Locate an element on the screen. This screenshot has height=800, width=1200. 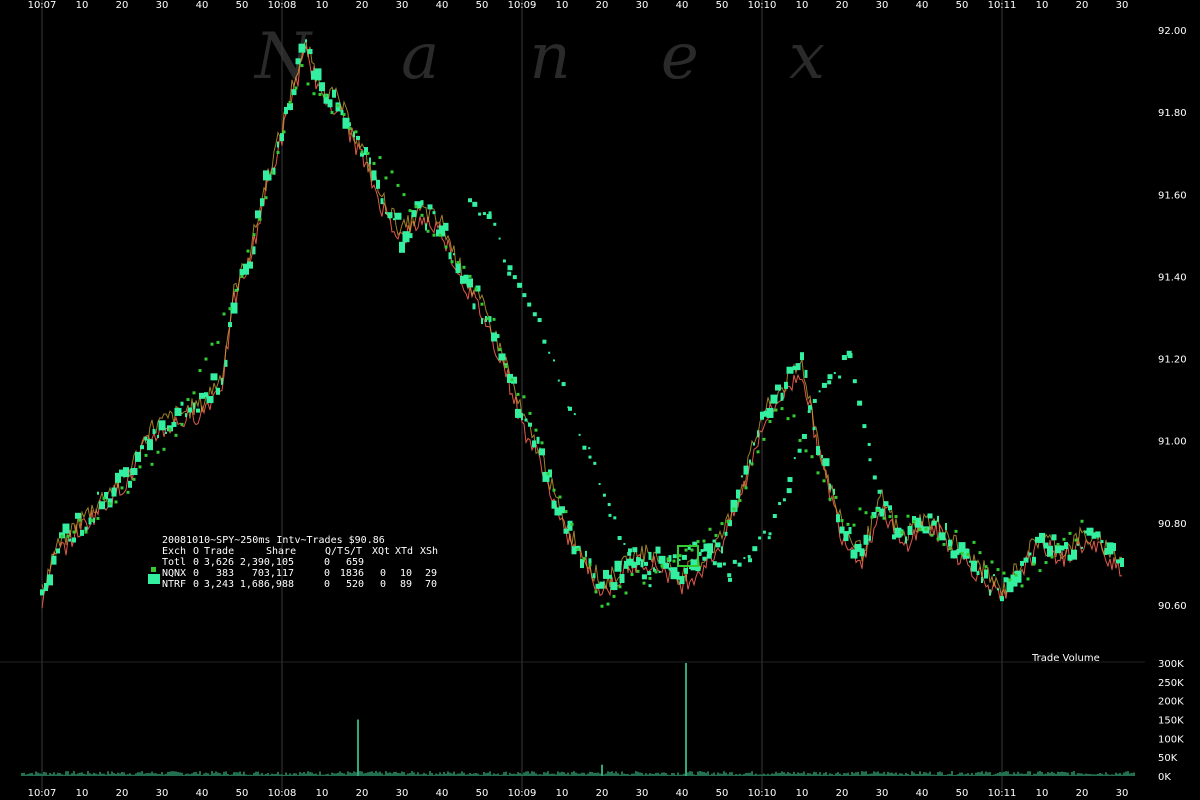
time-minor-label: 10 is located at coordinates (802, 793).